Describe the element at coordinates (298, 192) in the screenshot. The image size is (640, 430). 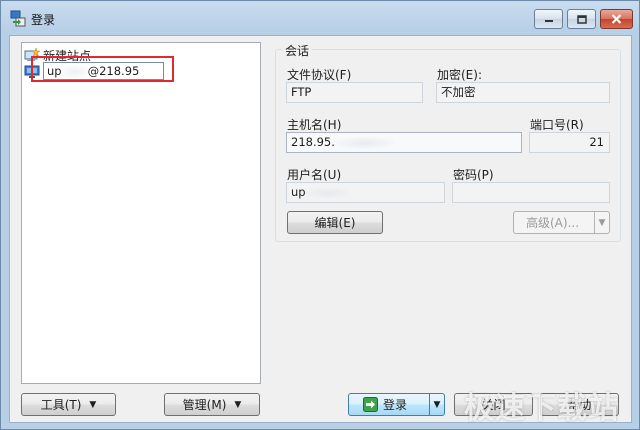
I see `username-value: up` at that location.